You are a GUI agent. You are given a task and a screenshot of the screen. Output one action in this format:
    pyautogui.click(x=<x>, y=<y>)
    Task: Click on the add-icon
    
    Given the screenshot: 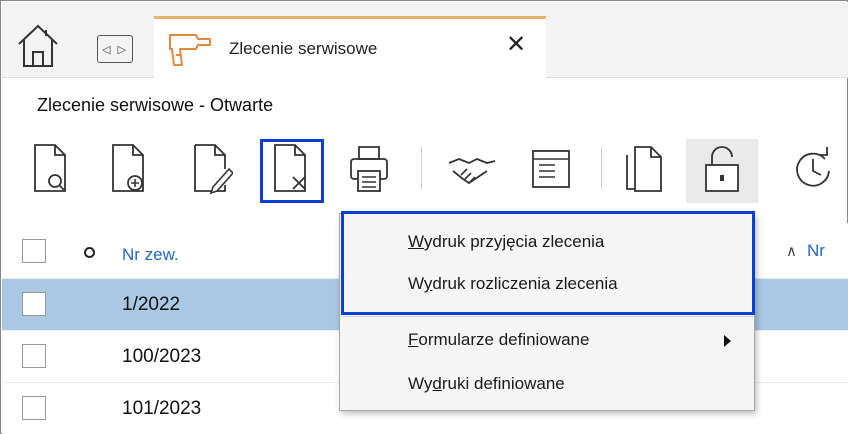 What is the action you would take?
    pyautogui.click(x=129, y=169)
    